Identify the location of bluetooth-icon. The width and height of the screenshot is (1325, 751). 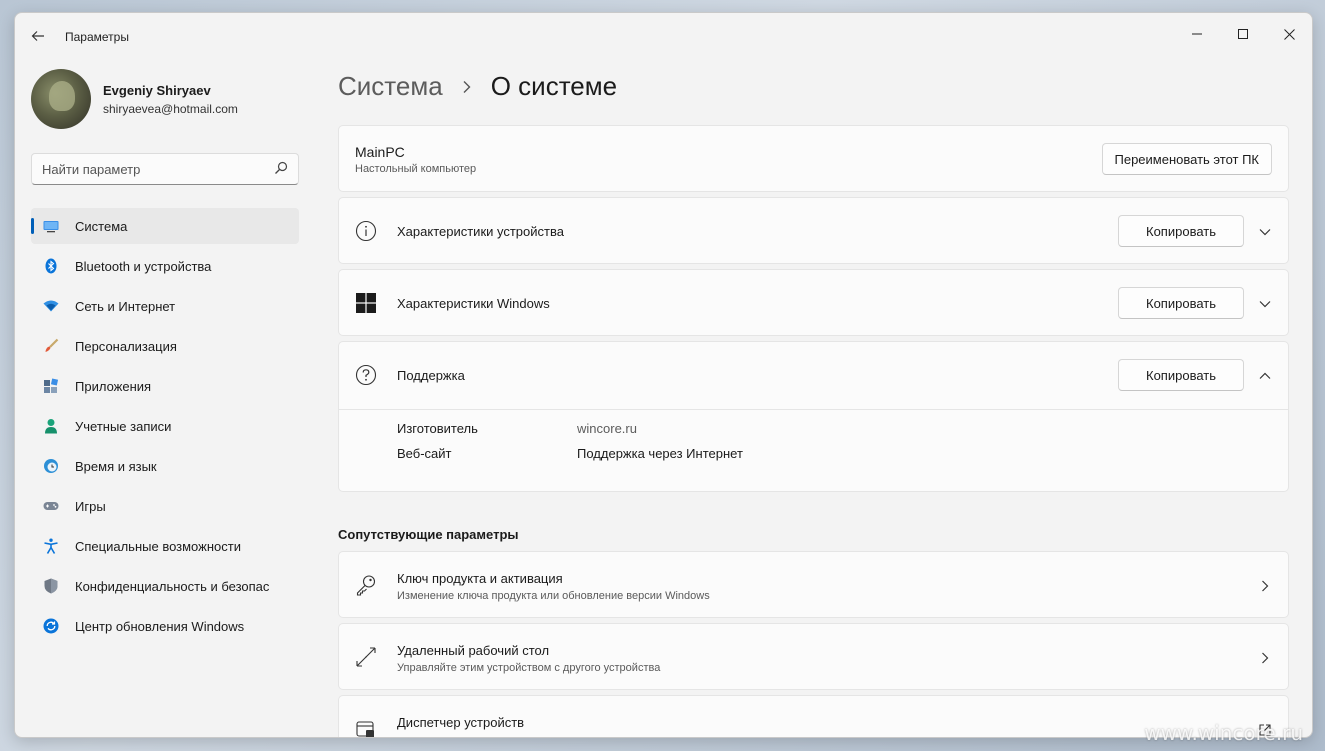
(51, 266).